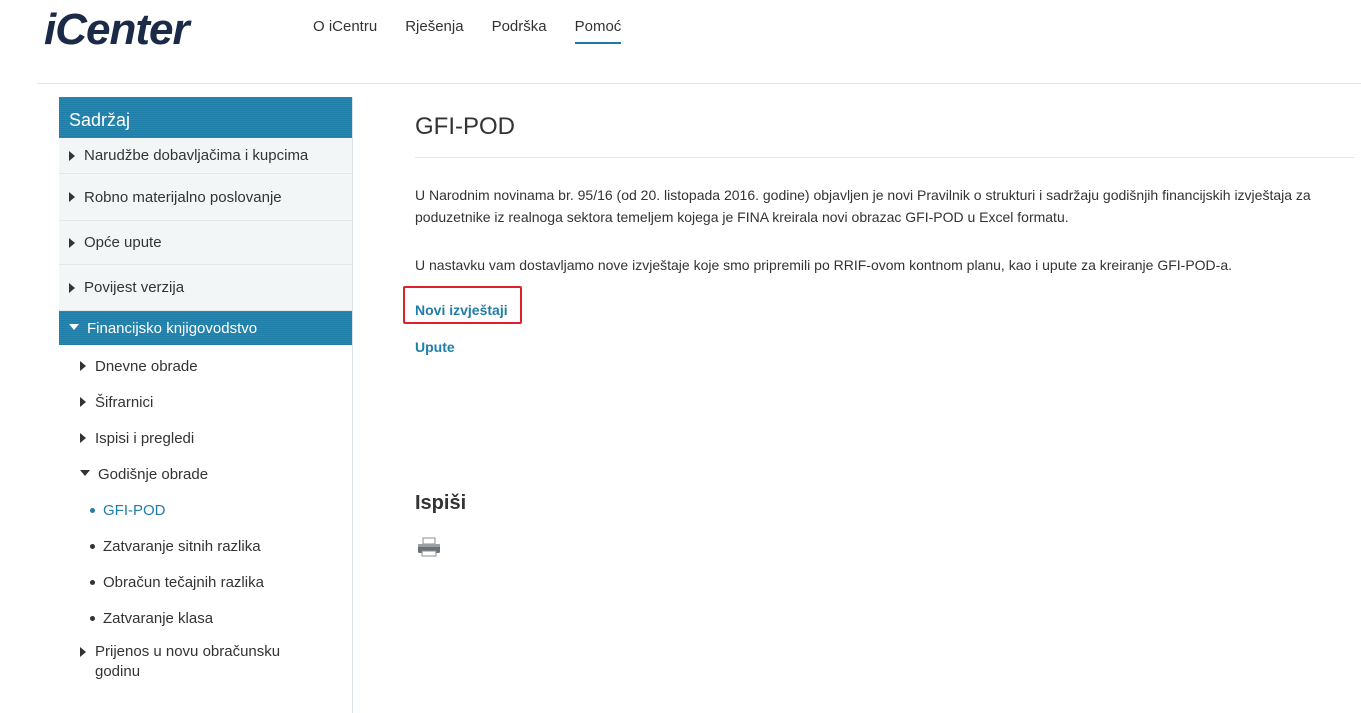  Describe the element at coordinates (124, 402) in the screenshot. I see `sub-item-label: Šifrarnici` at that location.